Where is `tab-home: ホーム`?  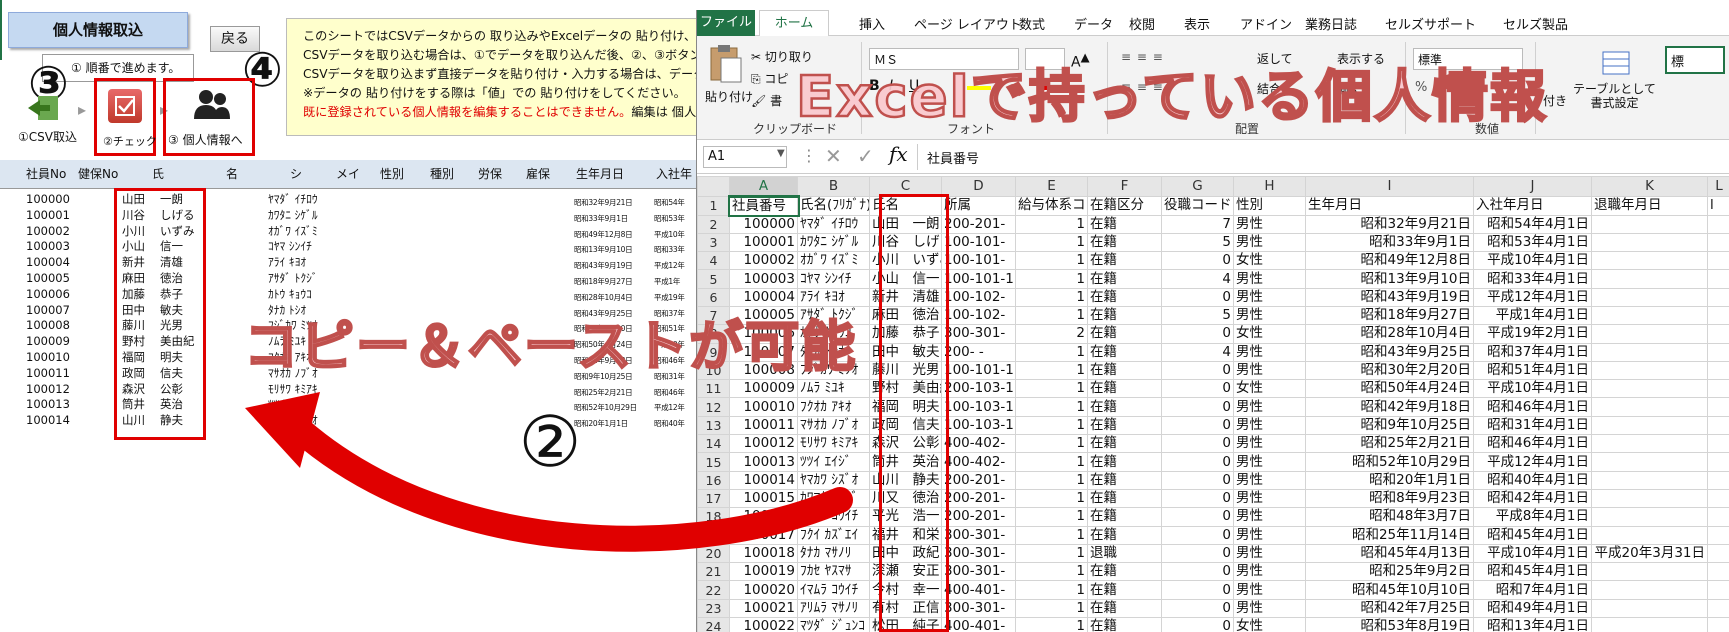 tab-home: ホーム is located at coordinates (794, 23).